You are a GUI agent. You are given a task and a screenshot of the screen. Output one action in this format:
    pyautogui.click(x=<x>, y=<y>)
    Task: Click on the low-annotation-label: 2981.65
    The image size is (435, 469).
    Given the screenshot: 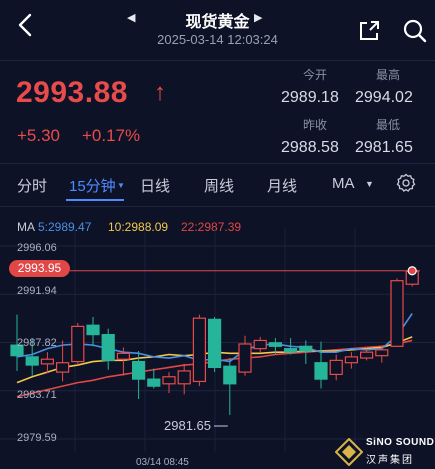 What is the action you would take?
    pyautogui.click(x=187, y=425)
    